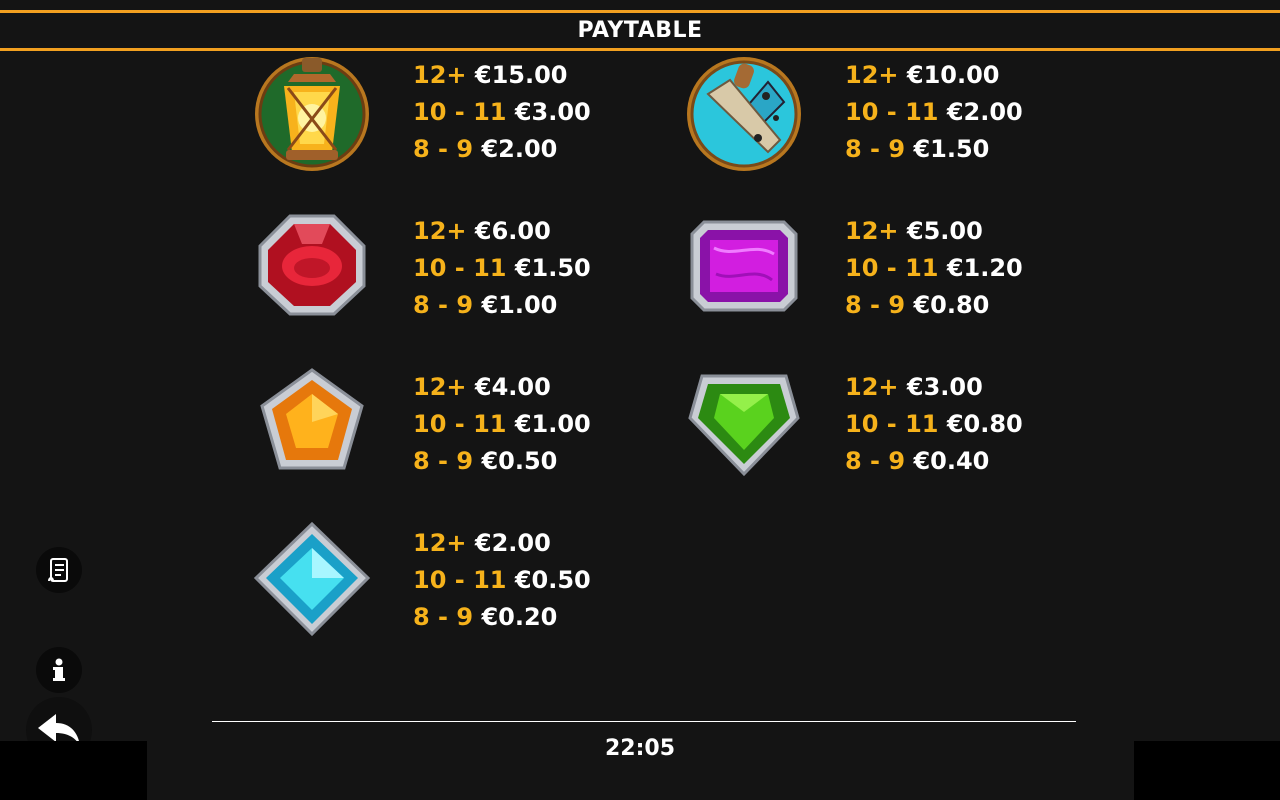 This screenshot has height=800, width=1280. Describe the element at coordinates (485, 461) in the screenshot. I see `pay-row: 8 - 9 €0.50` at that location.